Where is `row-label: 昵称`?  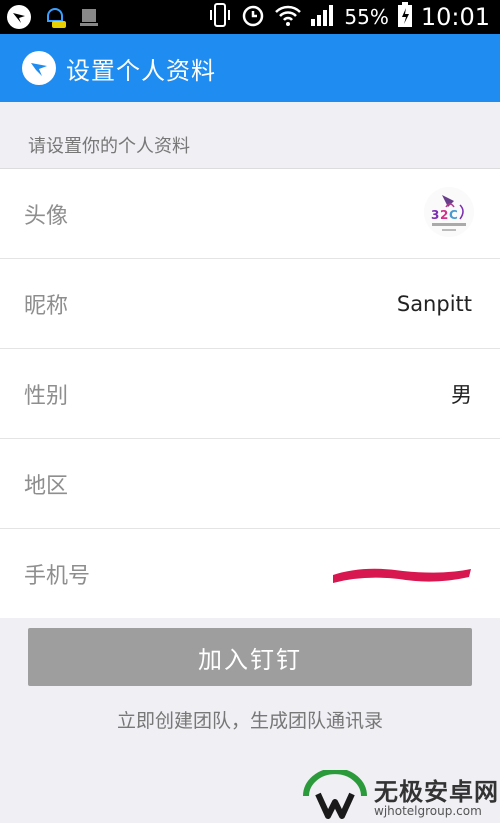
row-label: 昵称 is located at coordinates (46, 306).